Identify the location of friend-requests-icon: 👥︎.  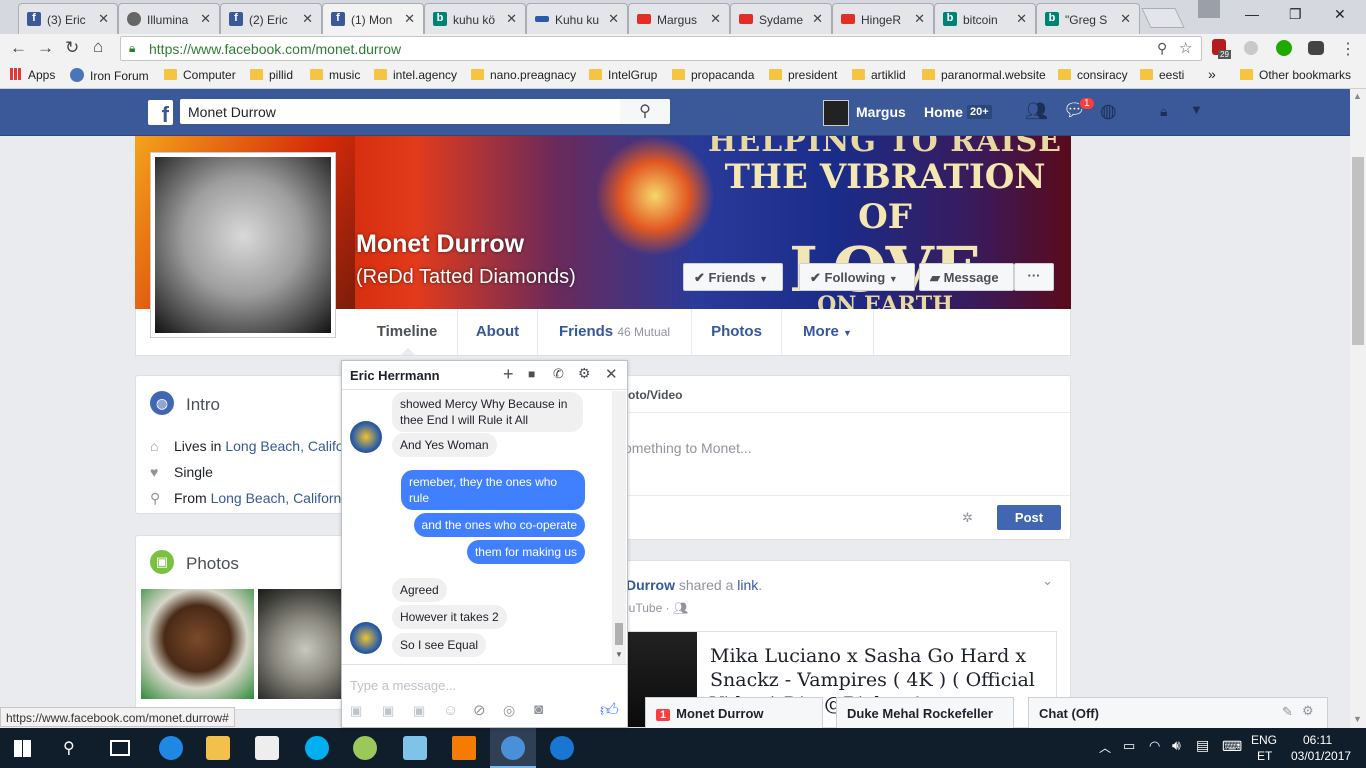
(1036, 111).